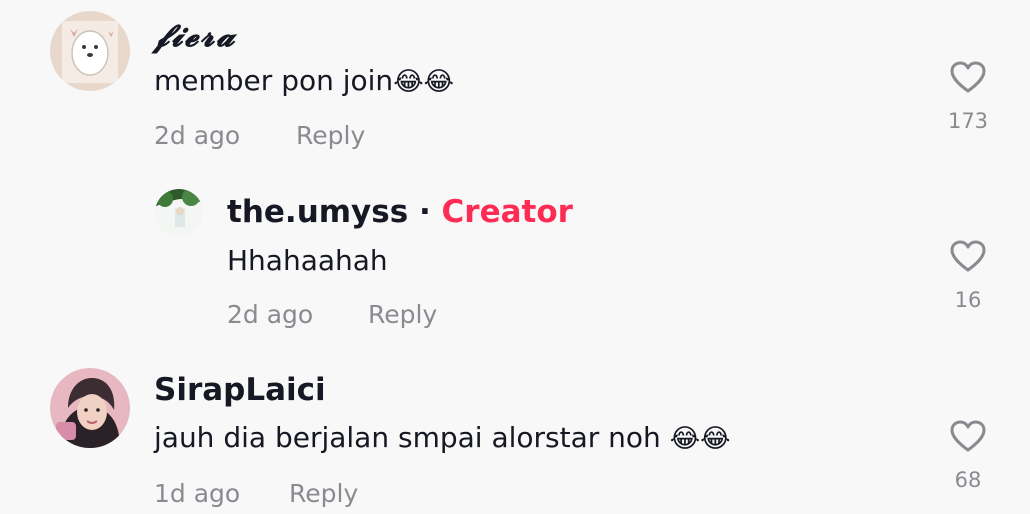 The width and height of the screenshot is (1030, 514). Describe the element at coordinates (507, 212) in the screenshot. I see `creator-badge: Creator` at that location.